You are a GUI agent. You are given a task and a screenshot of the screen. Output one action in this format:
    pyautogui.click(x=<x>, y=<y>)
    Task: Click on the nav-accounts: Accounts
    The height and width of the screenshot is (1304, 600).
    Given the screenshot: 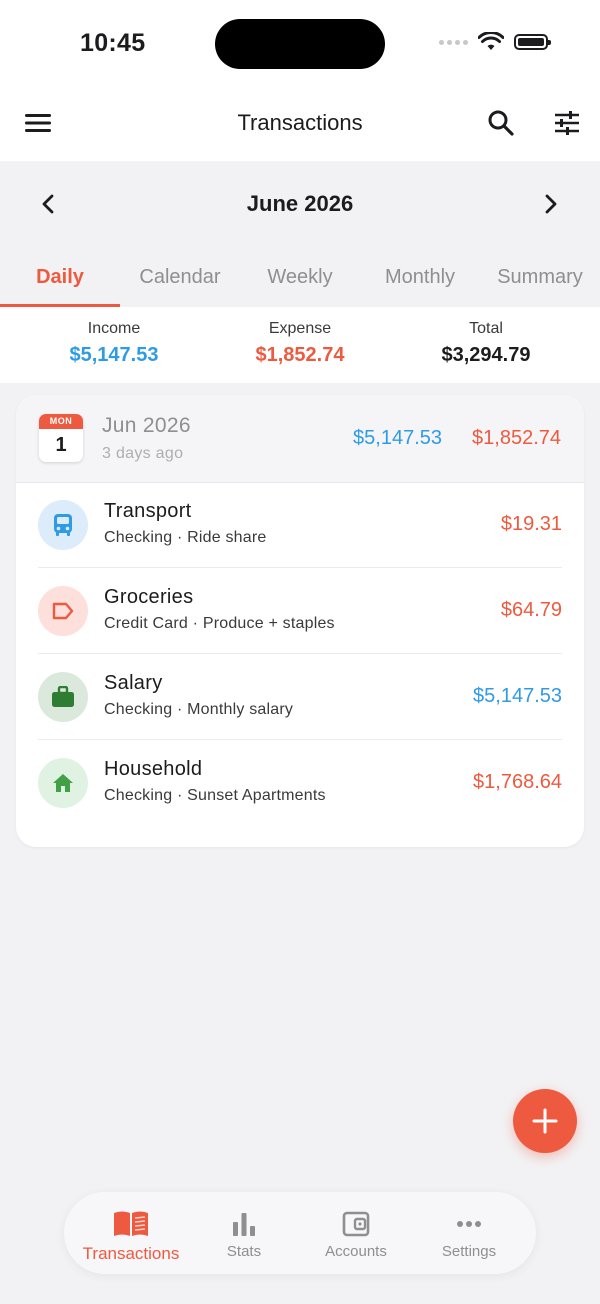 What is the action you would take?
    pyautogui.click(x=356, y=1233)
    